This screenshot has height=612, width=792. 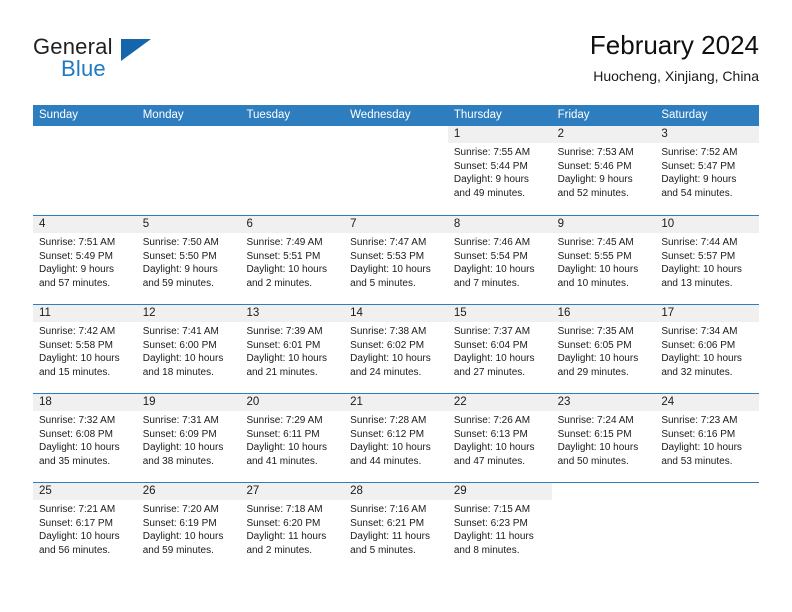 I want to click on daylight-text-line2: and 41 minutes., so click(x=282, y=461).